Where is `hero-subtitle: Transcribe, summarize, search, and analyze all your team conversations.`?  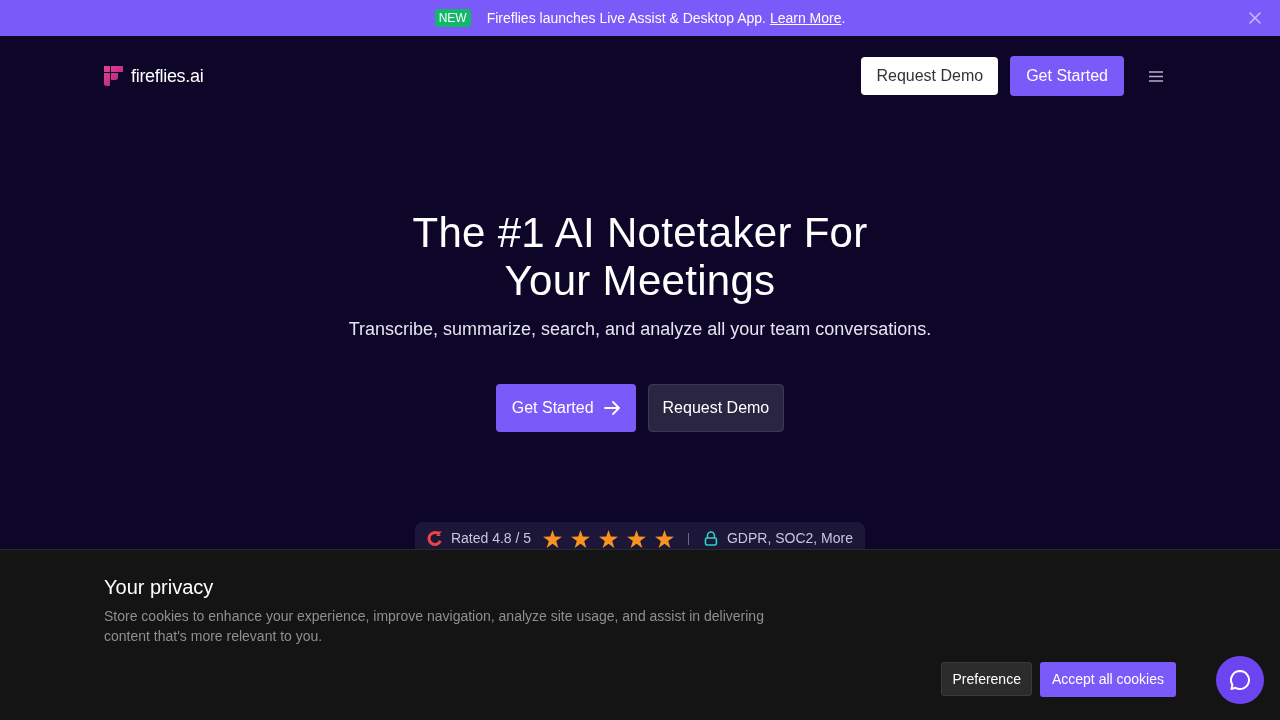
hero-subtitle: Transcribe, summarize, search, and analyze all your team conversations. is located at coordinates (640, 329).